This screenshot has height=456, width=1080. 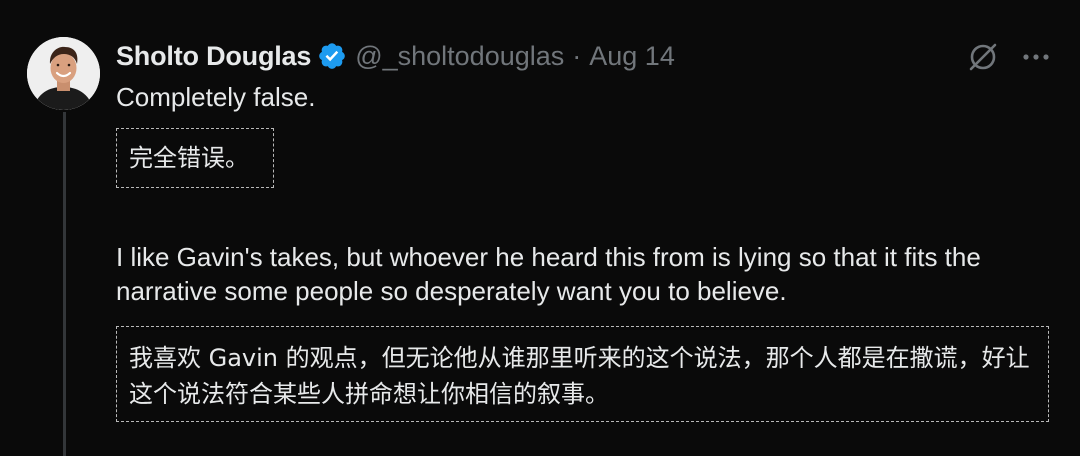 I want to click on display-name: Sholto Douglas, so click(x=213, y=56).